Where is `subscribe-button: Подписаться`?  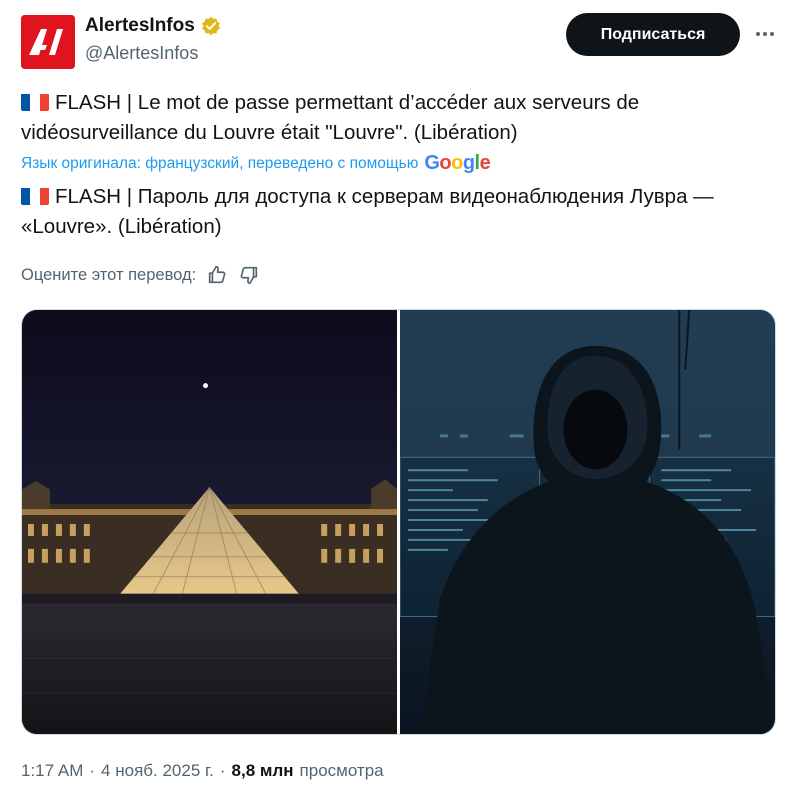 subscribe-button: Подписаться is located at coordinates (653, 34).